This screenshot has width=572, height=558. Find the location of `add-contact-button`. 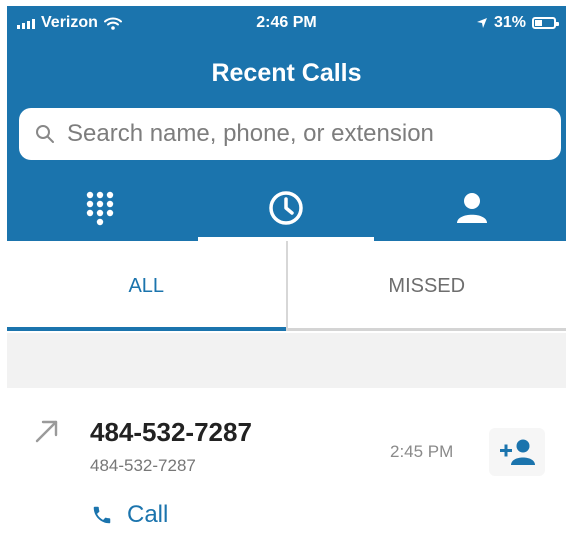

add-contact-button is located at coordinates (517, 452).